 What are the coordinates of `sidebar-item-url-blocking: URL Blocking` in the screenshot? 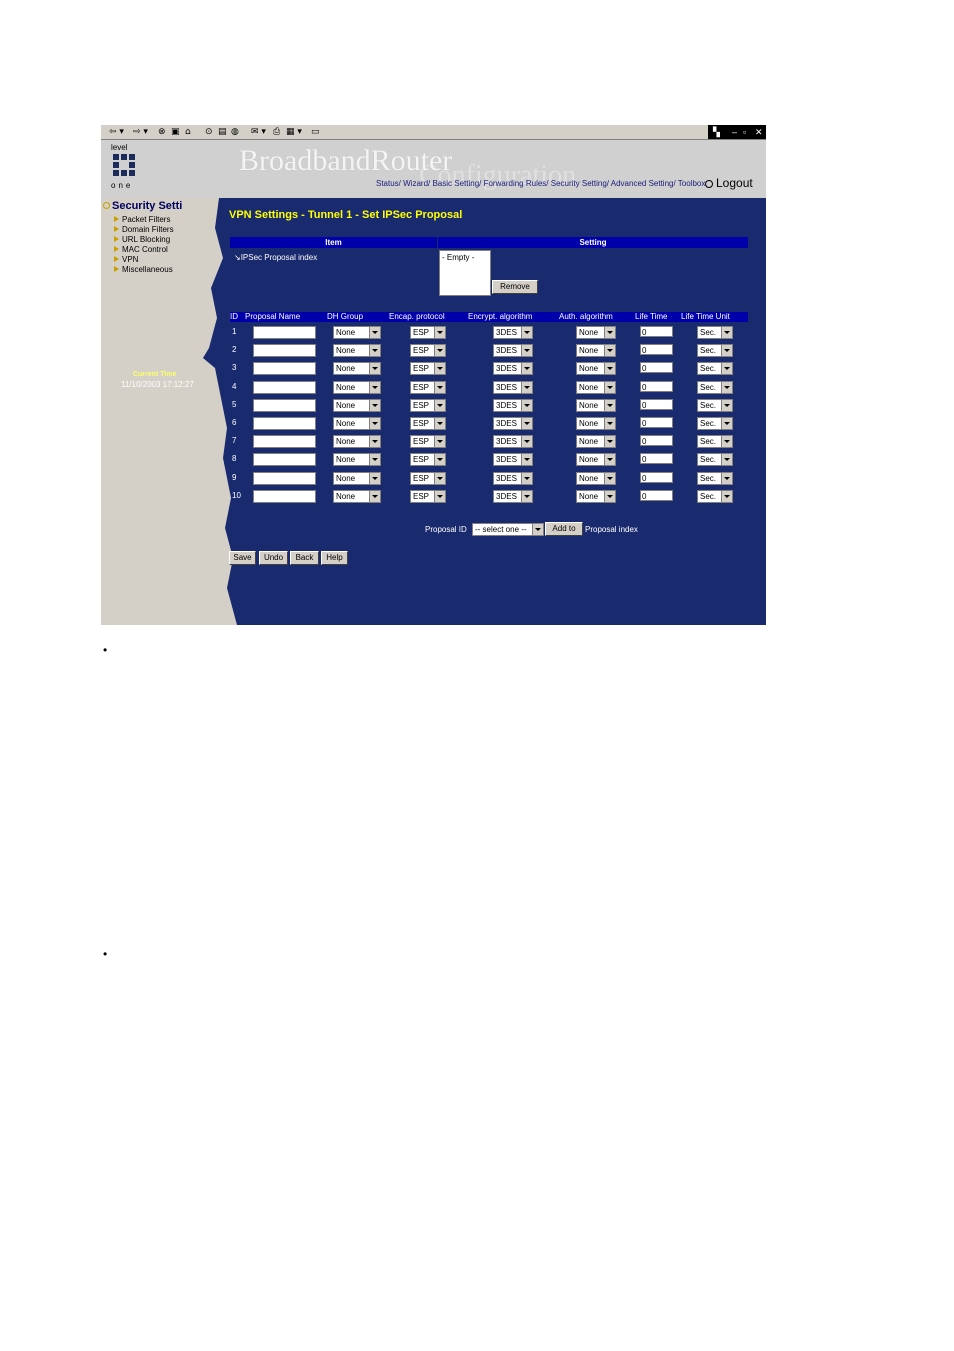 It's located at (142, 239).